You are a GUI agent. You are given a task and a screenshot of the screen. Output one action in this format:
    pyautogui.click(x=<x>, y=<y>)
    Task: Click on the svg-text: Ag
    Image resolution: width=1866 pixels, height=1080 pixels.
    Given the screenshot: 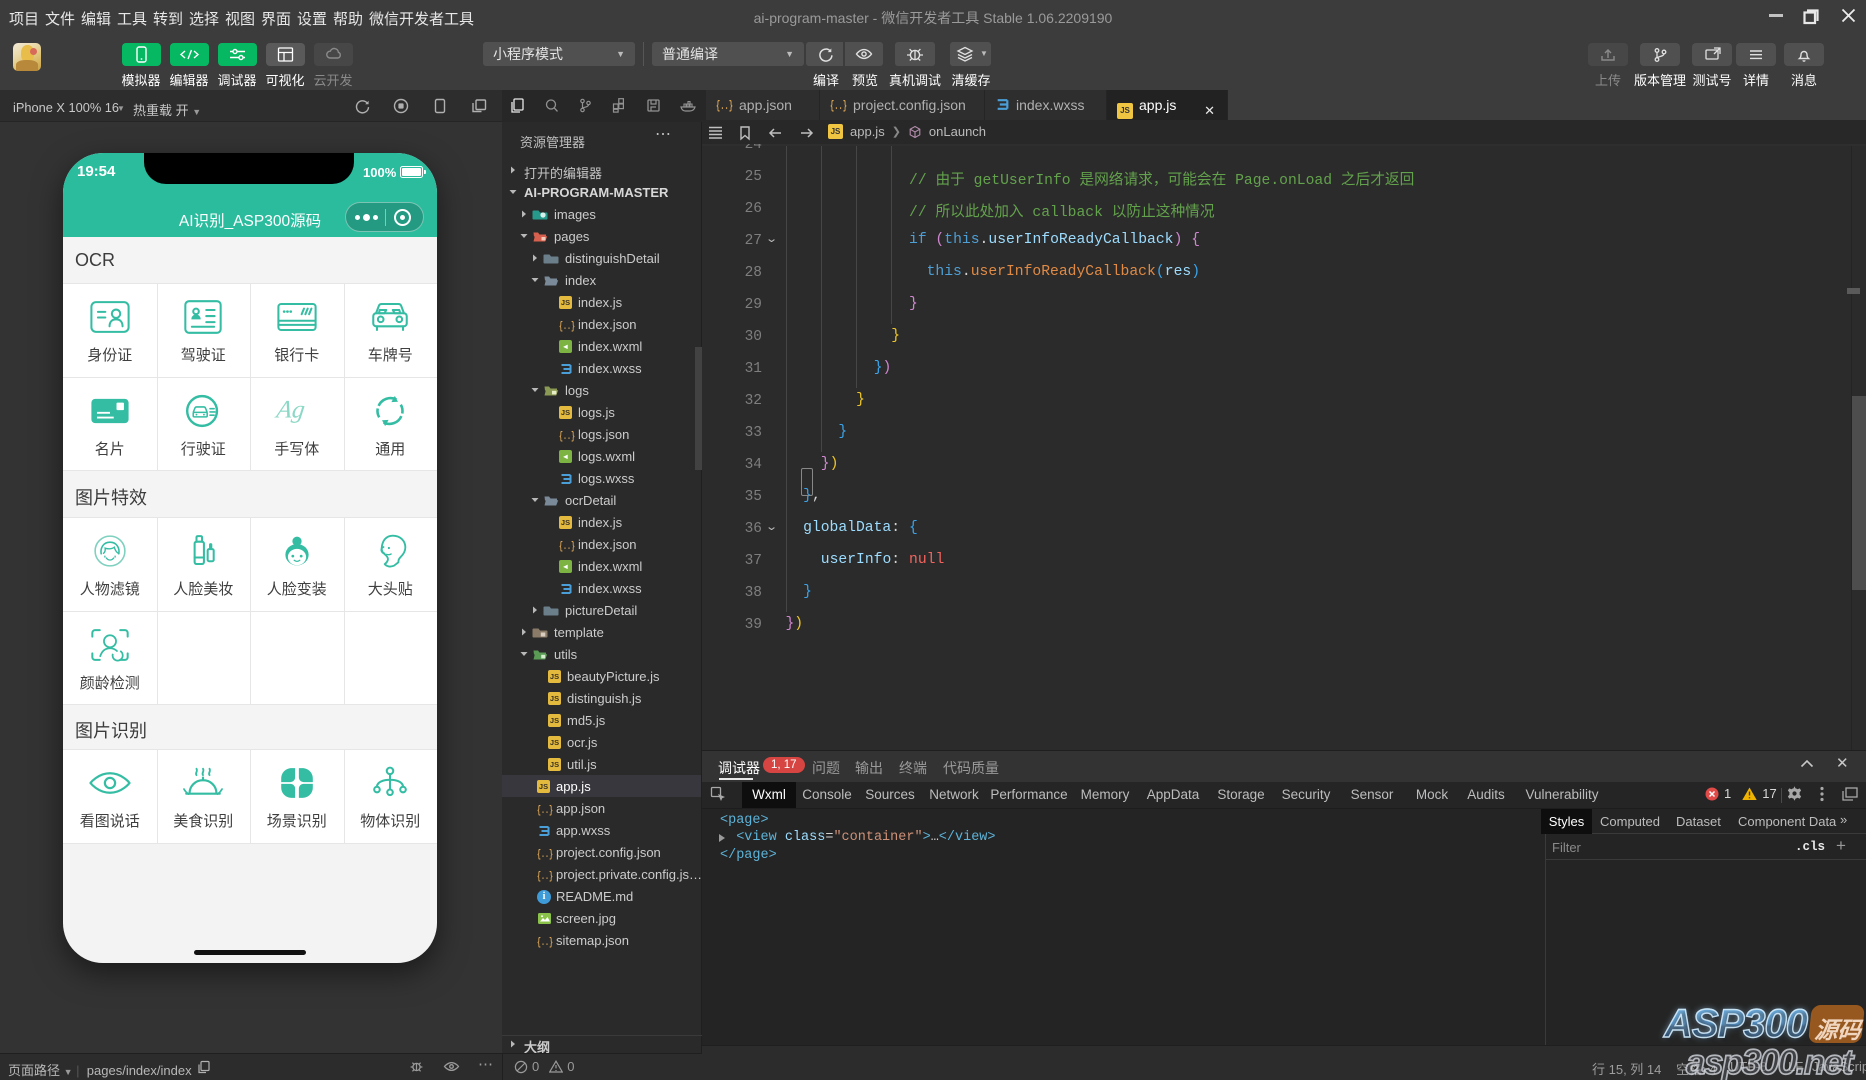 What is the action you would take?
    pyautogui.click(x=290, y=409)
    